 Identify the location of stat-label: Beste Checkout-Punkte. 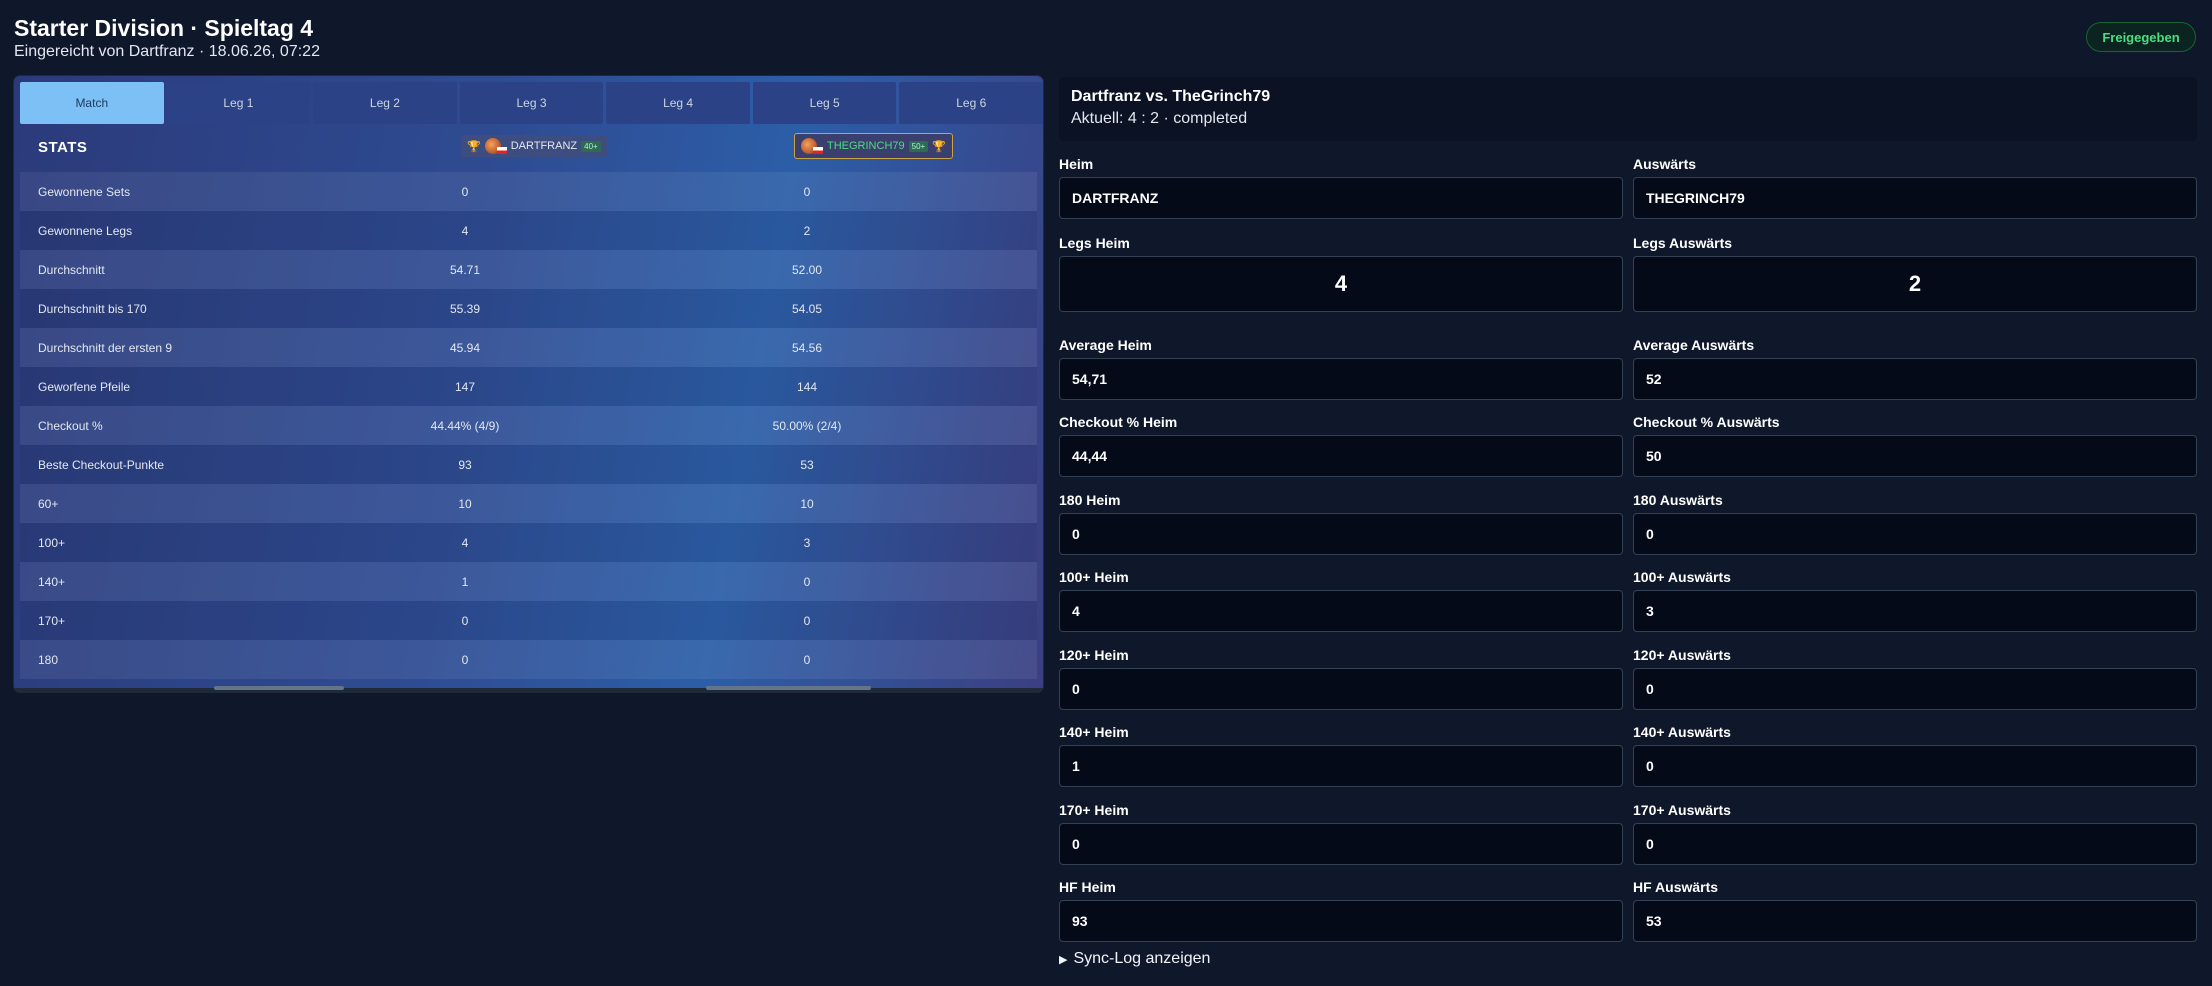
(101, 464).